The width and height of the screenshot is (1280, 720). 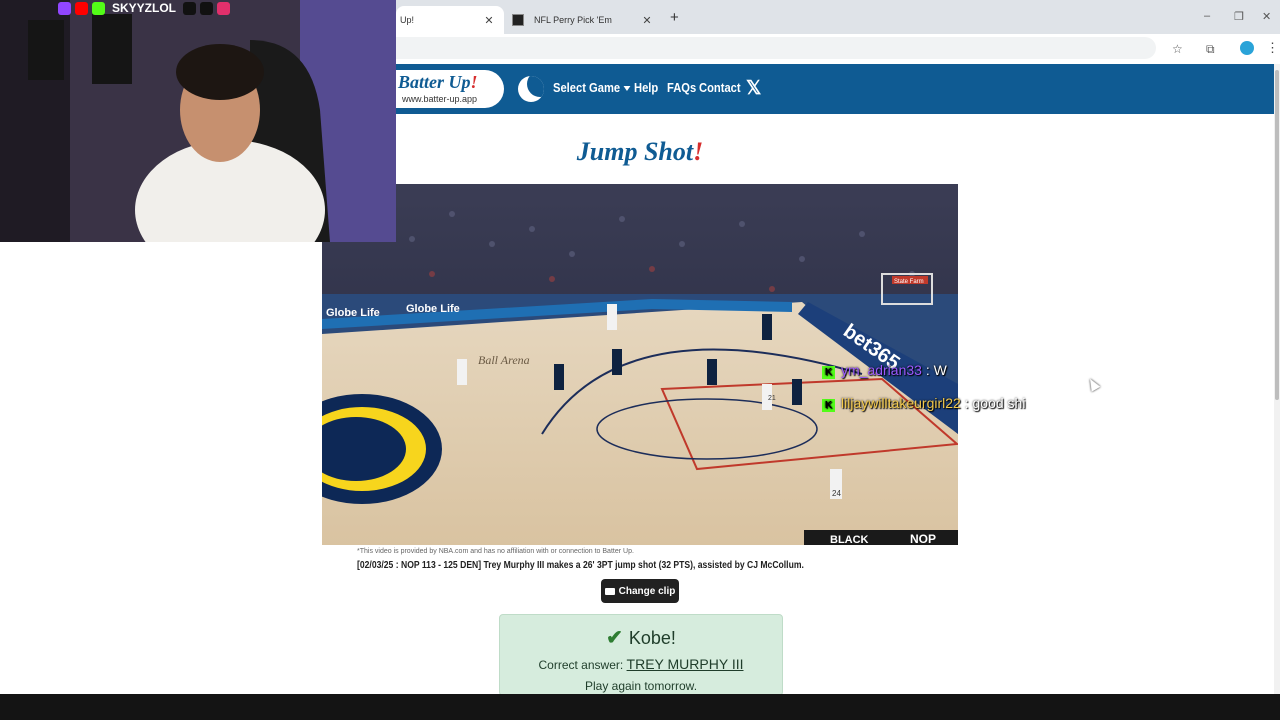 What do you see at coordinates (720, 87) in the screenshot?
I see `nav-contact: Contact` at bounding box center [720, 87].